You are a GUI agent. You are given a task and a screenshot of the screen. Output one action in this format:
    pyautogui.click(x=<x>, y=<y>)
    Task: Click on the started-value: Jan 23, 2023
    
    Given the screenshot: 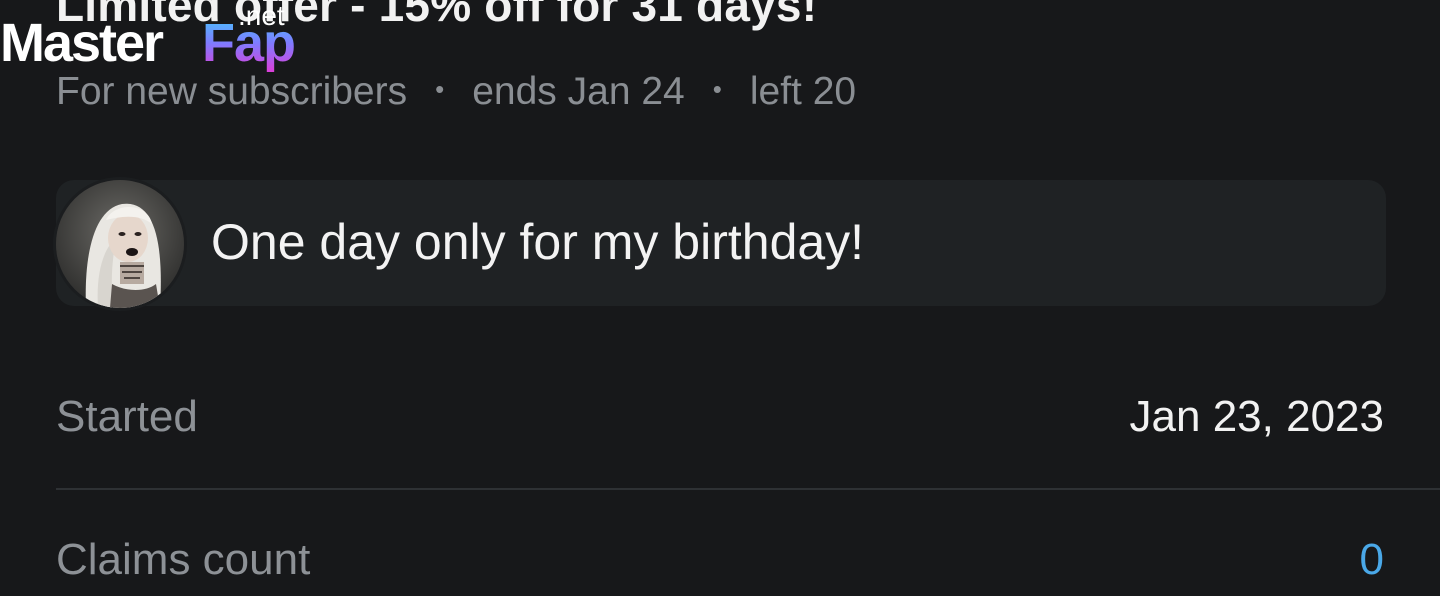 What is the action you would take?
    pyautogui.click(x=1256, y=416)
    